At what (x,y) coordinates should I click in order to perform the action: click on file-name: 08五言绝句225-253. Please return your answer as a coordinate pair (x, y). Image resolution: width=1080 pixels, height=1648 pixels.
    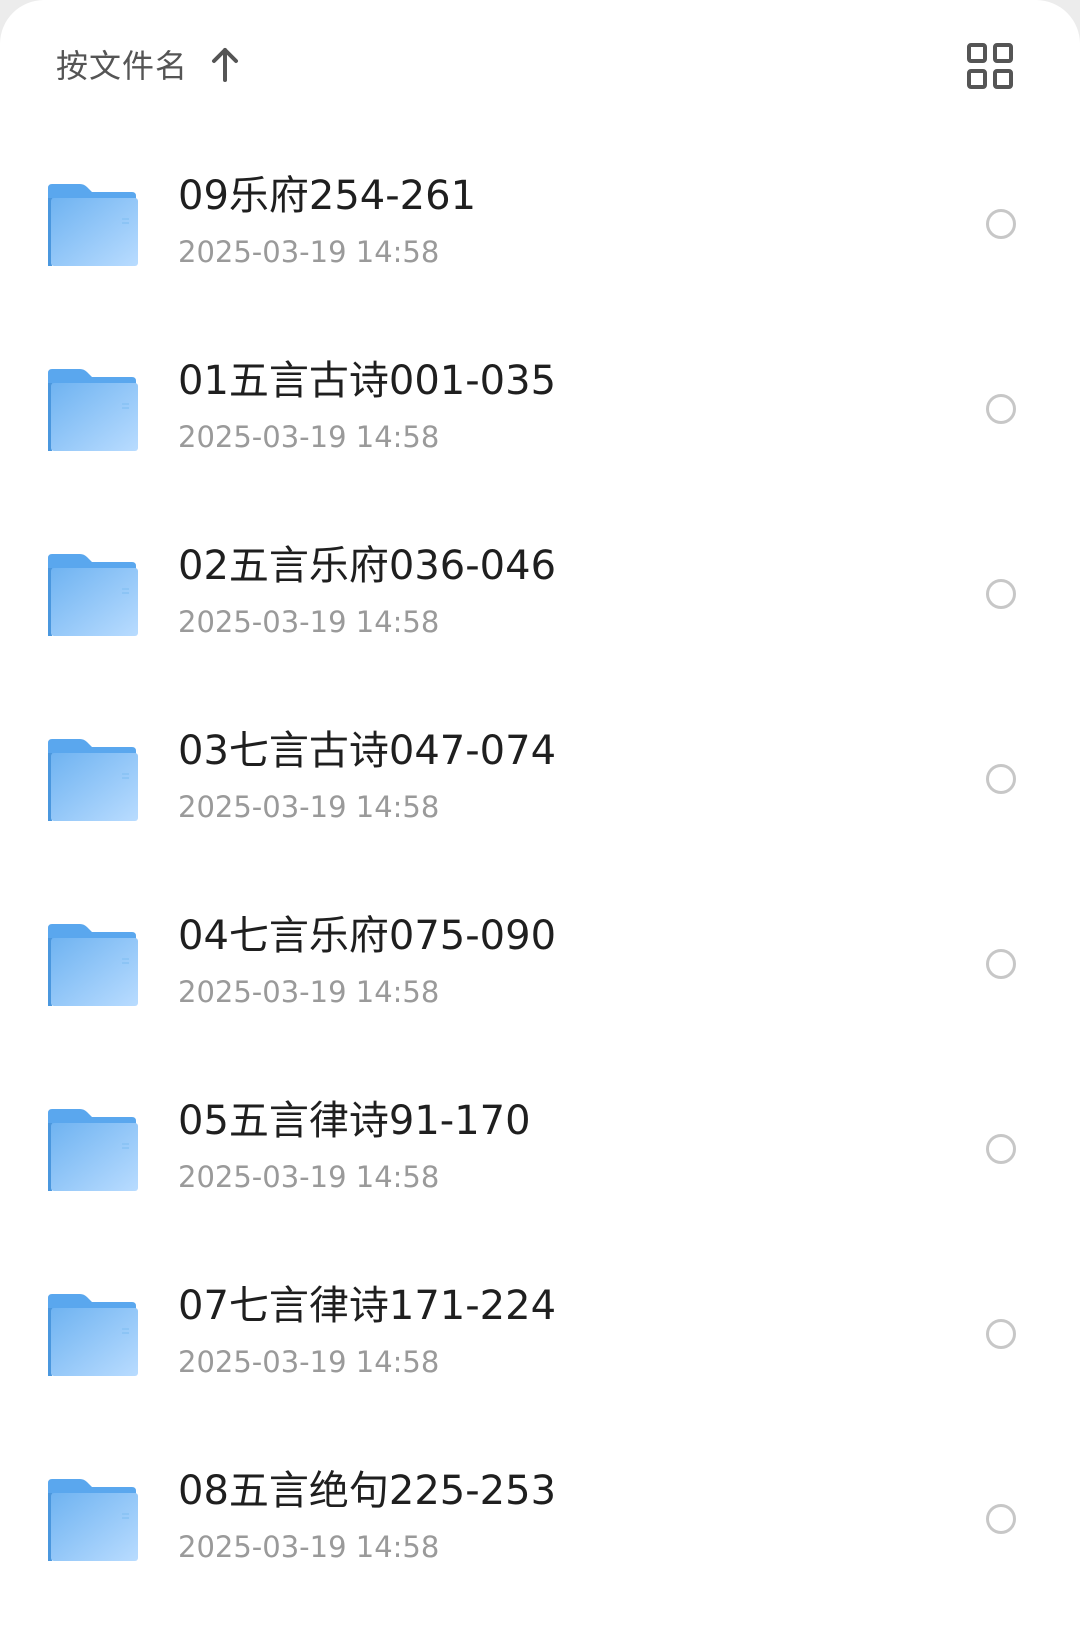
    Looking at the image, I should click on (367, 1491).